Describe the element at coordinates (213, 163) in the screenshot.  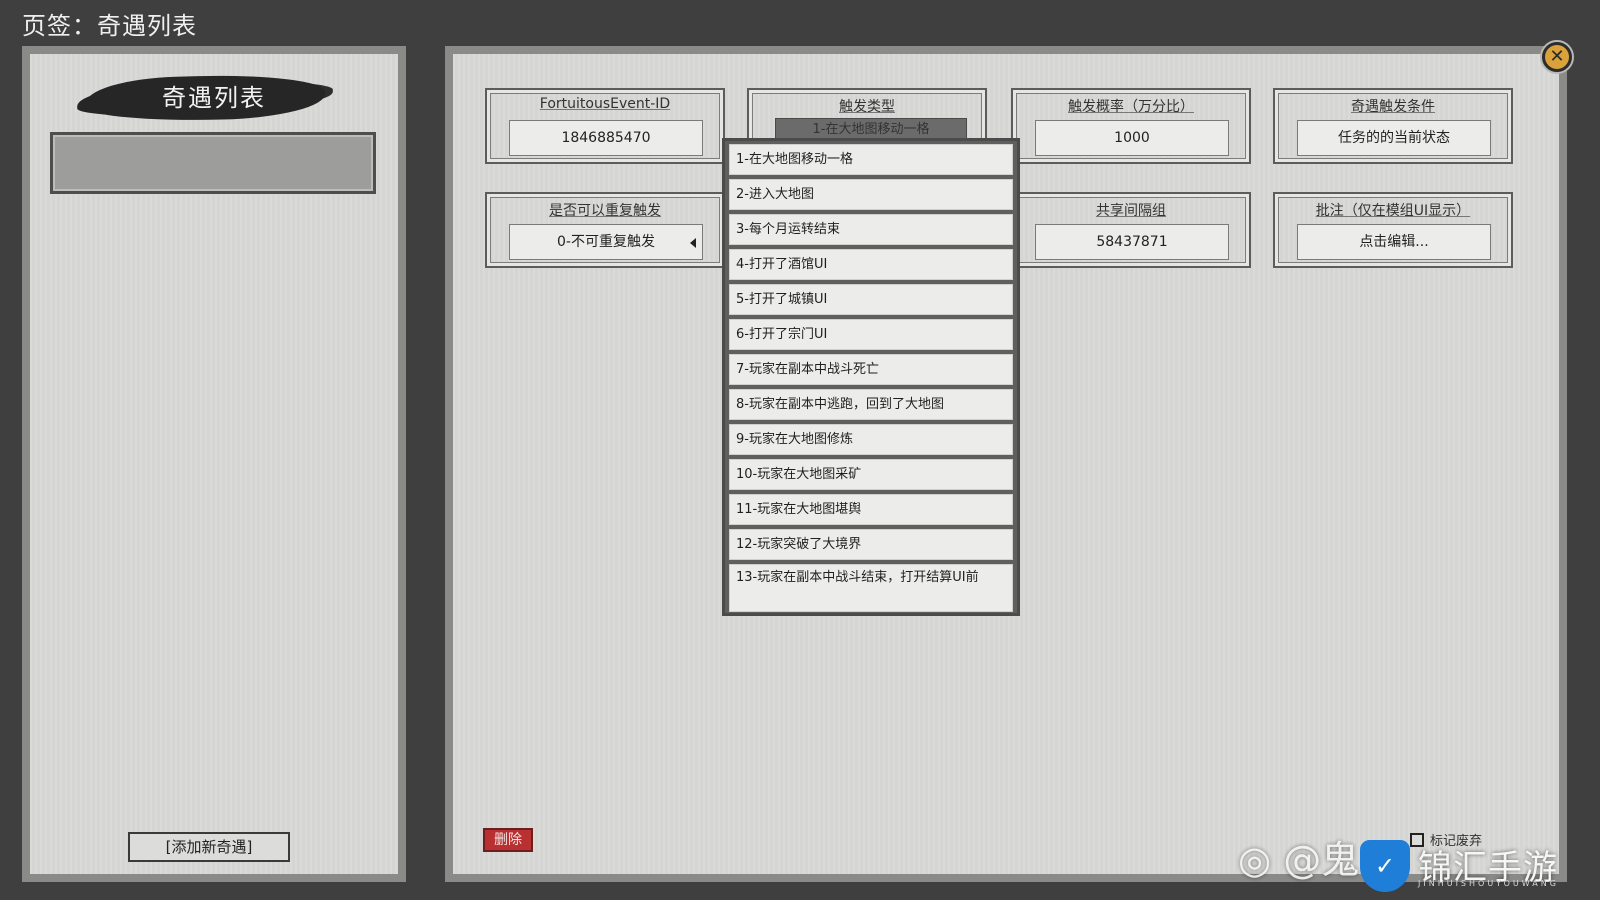
I see `event-list-item-selected` at that location.